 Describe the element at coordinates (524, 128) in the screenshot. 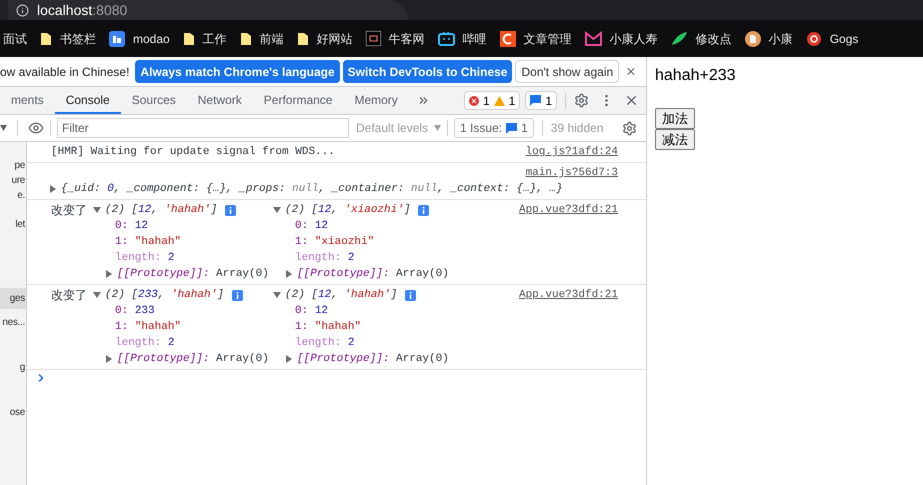

I see `issues-count: 1` at that location.